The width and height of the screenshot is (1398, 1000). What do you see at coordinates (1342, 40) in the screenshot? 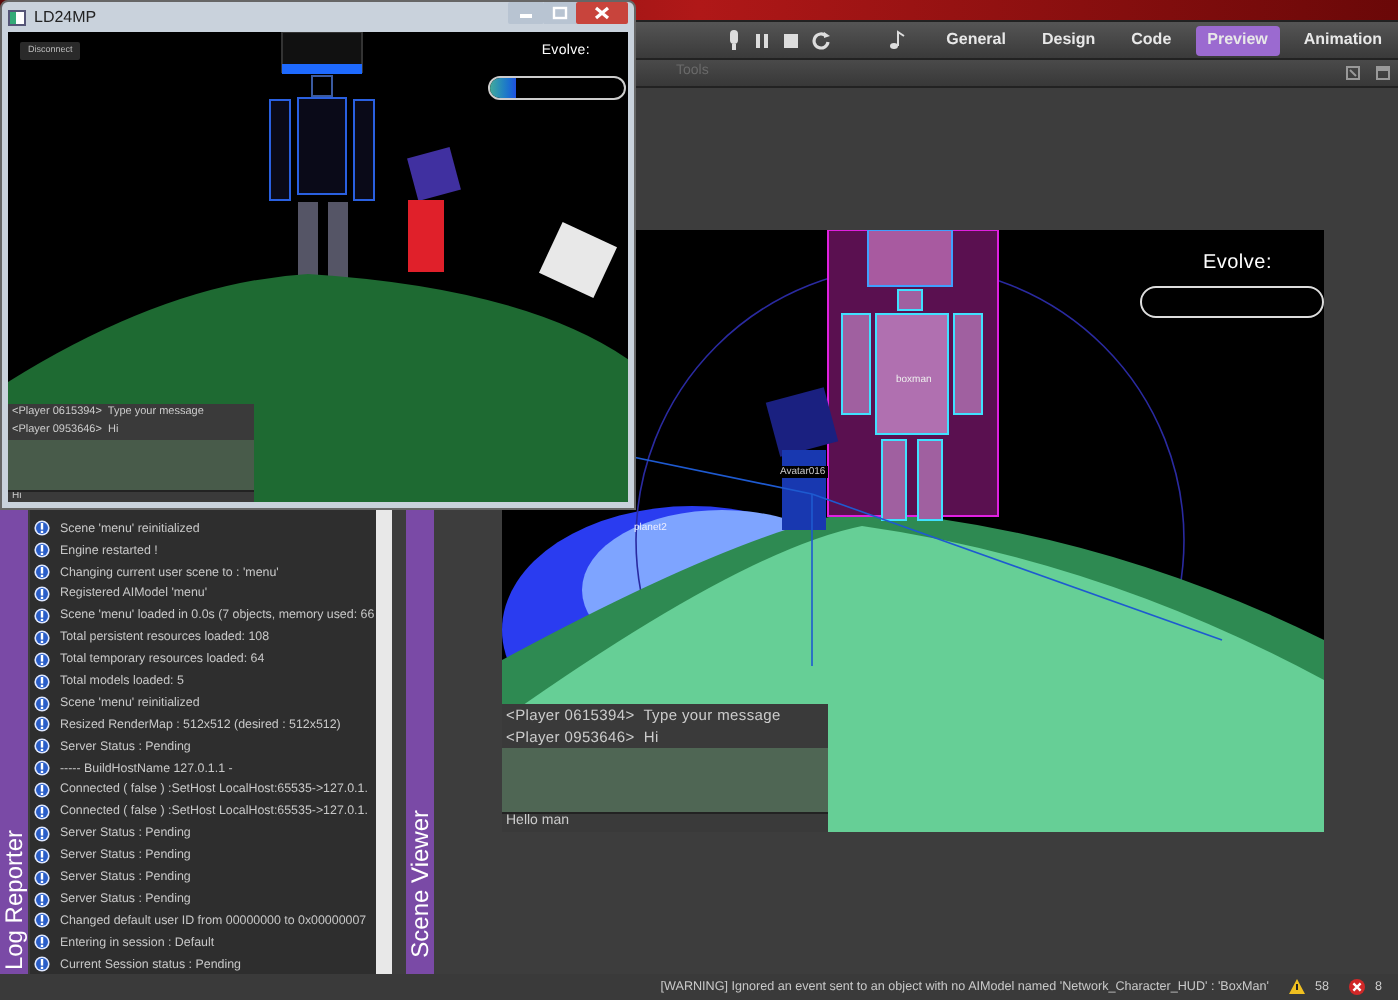
I see `tab: Animation` at bounding box center [1342, 40].